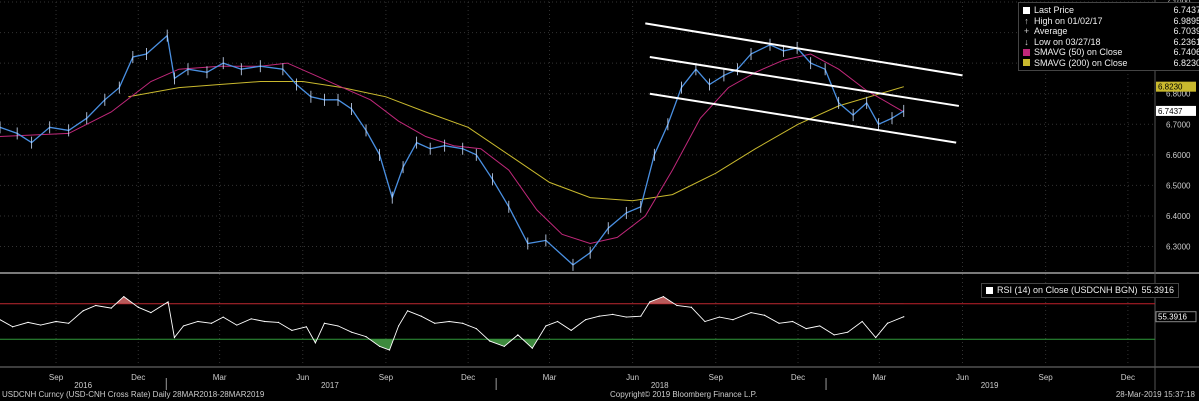 The width and height of the screenshot is (1199, 401). I want to click on rsi-legend-swatch, so click(989, 290).